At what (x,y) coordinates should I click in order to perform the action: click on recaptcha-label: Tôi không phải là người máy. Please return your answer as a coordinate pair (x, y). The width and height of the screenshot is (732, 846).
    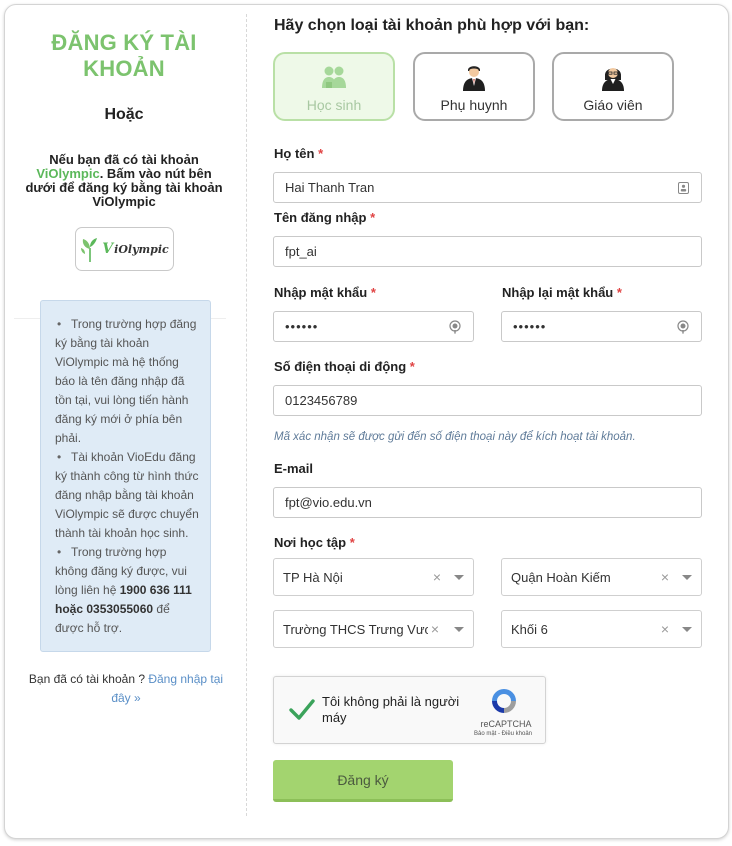
    Looking at the image, I should click on (391, 709).